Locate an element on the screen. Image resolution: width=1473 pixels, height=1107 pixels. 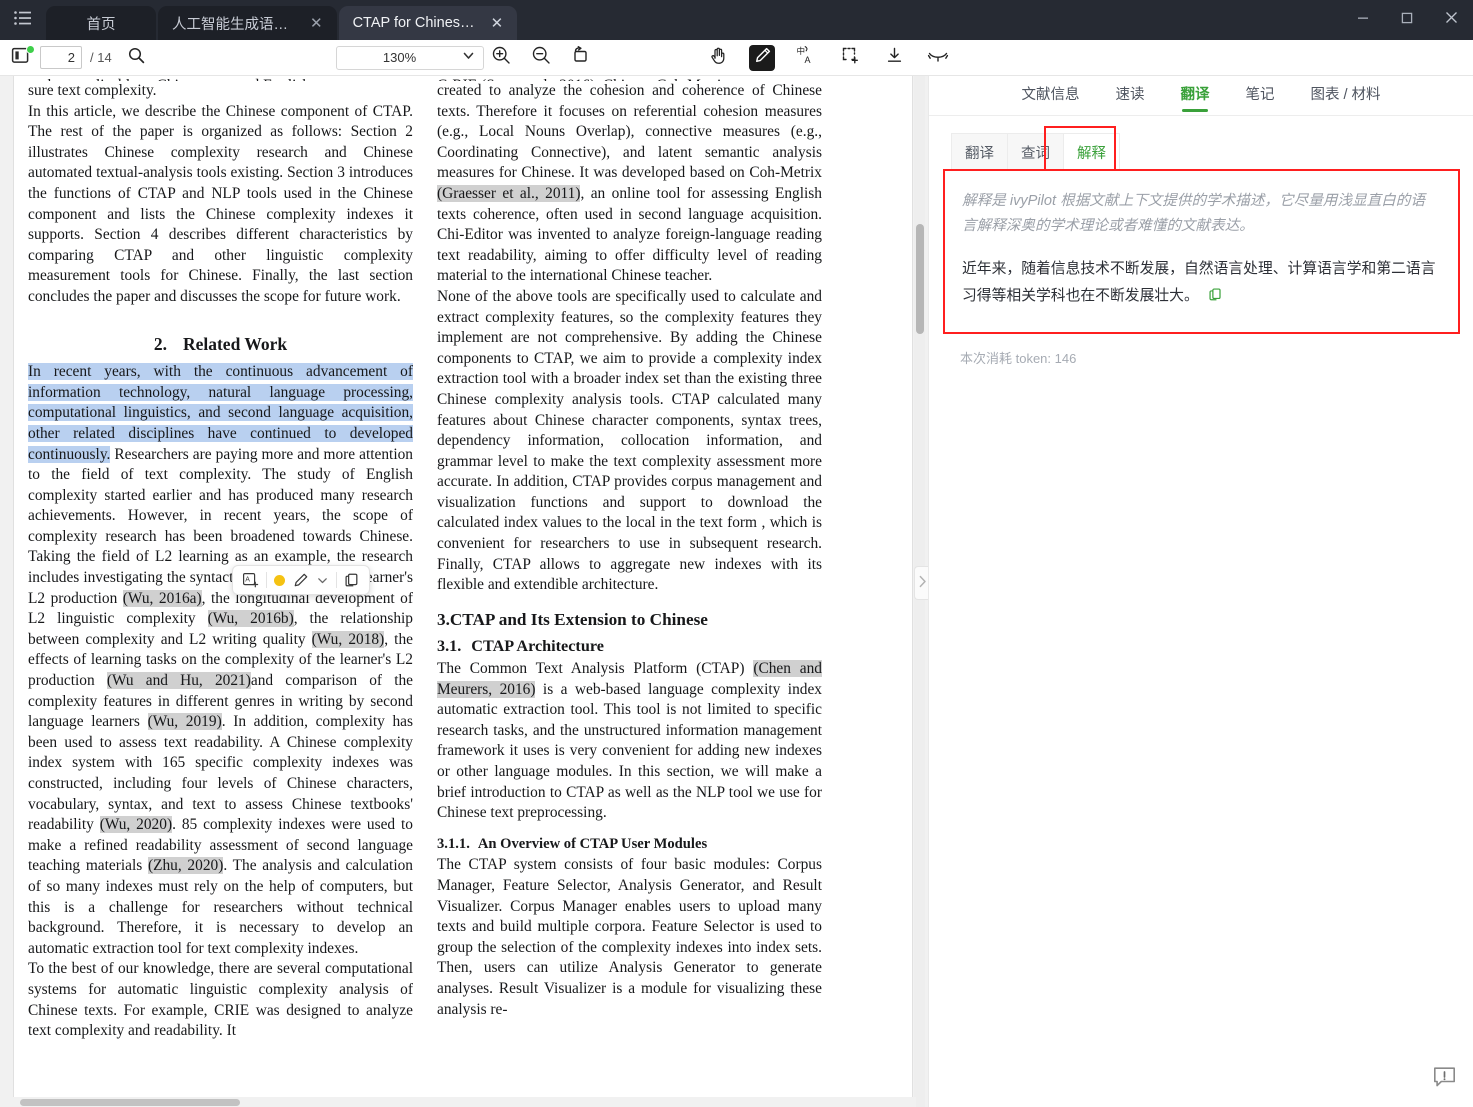
subsection-heading-3-1-1: 3.1.1. An Overview of CTAP User Modules is located at coordinates (629, 844).